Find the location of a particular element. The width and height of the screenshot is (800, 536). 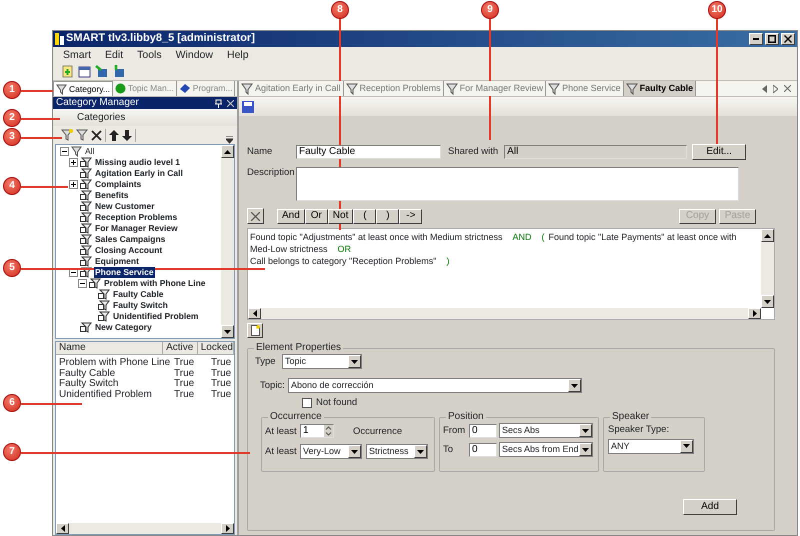

name-field: Faulty Cable is located at coordinates (368, 152).